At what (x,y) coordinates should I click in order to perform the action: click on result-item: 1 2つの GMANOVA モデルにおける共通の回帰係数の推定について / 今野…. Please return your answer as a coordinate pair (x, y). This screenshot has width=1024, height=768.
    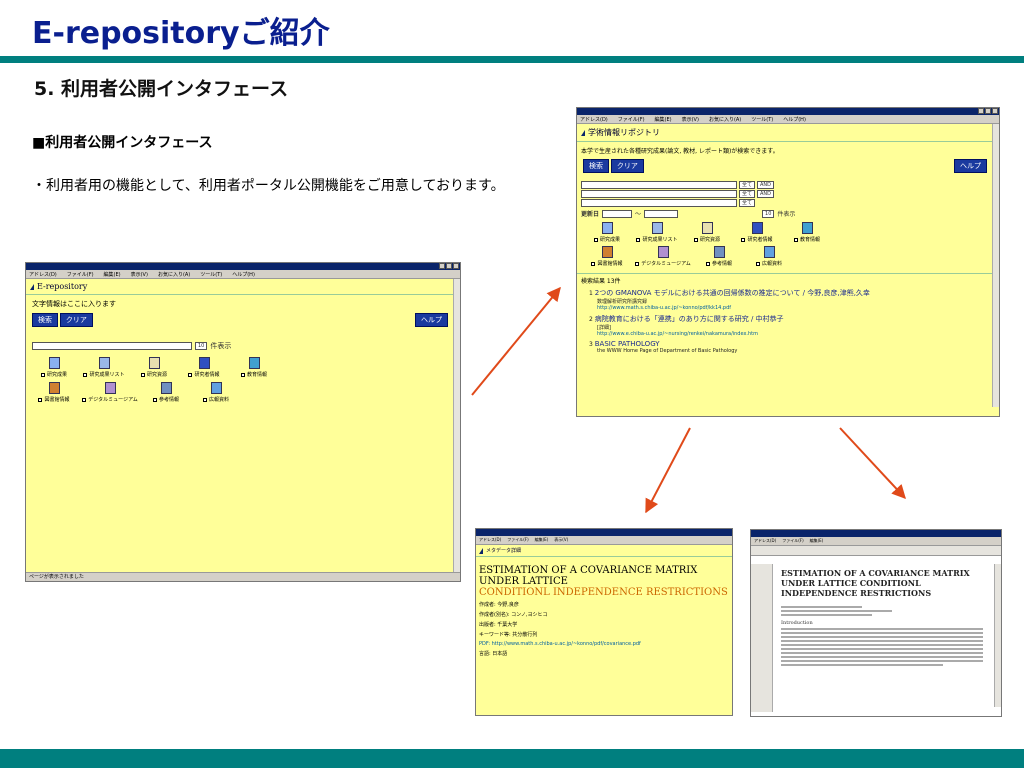
    Looking at the image, I should click on (788, 299).